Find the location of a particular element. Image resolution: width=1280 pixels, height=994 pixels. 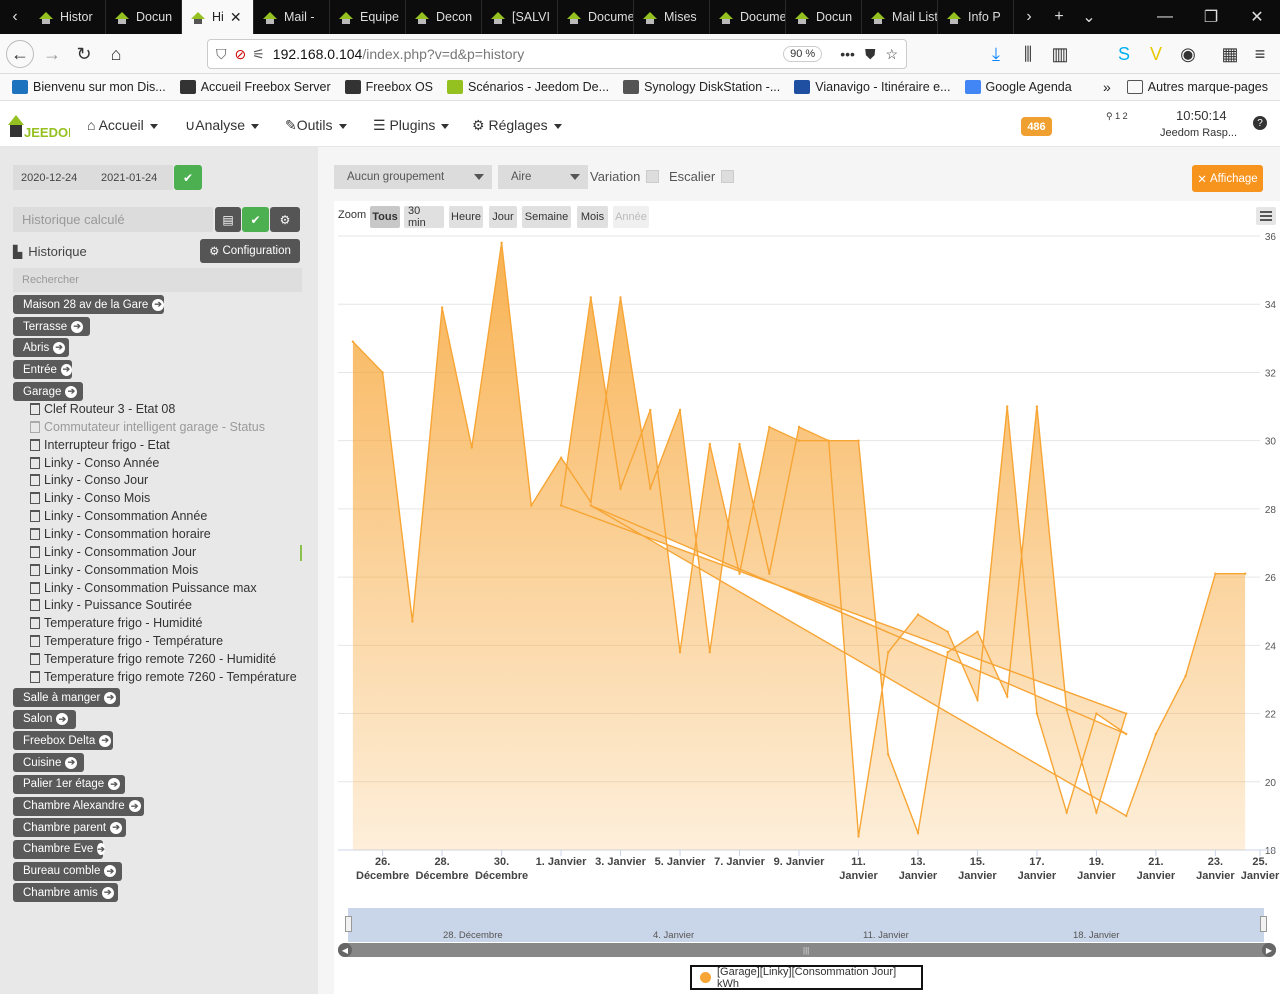

tab-scroll-right-icon: › is located at coordinates (1029, 17).